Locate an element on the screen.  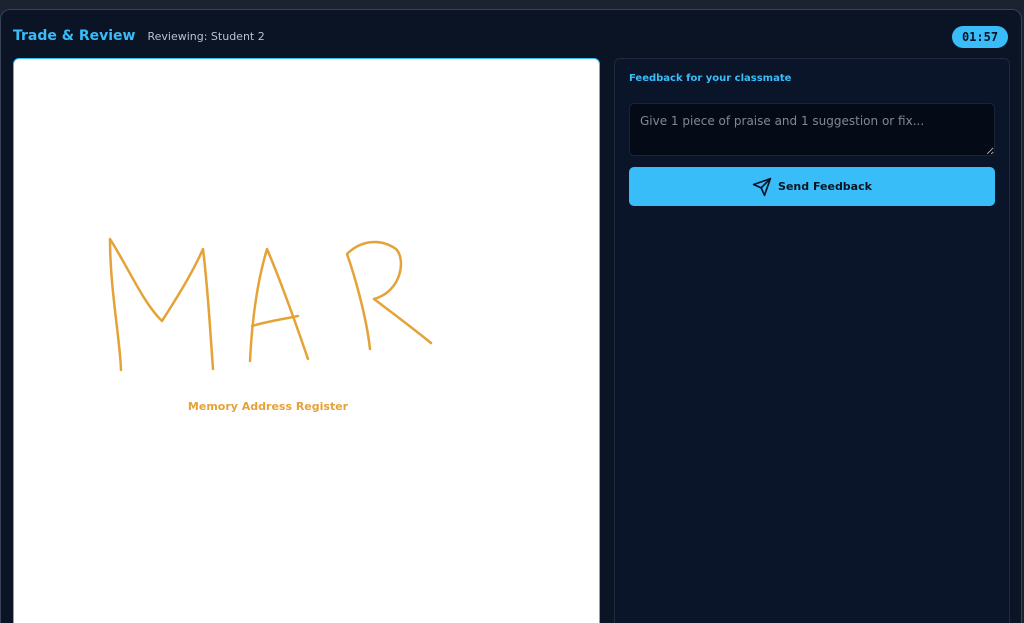
countdown-timer: 01:57 is located at coordinates (980, 37).